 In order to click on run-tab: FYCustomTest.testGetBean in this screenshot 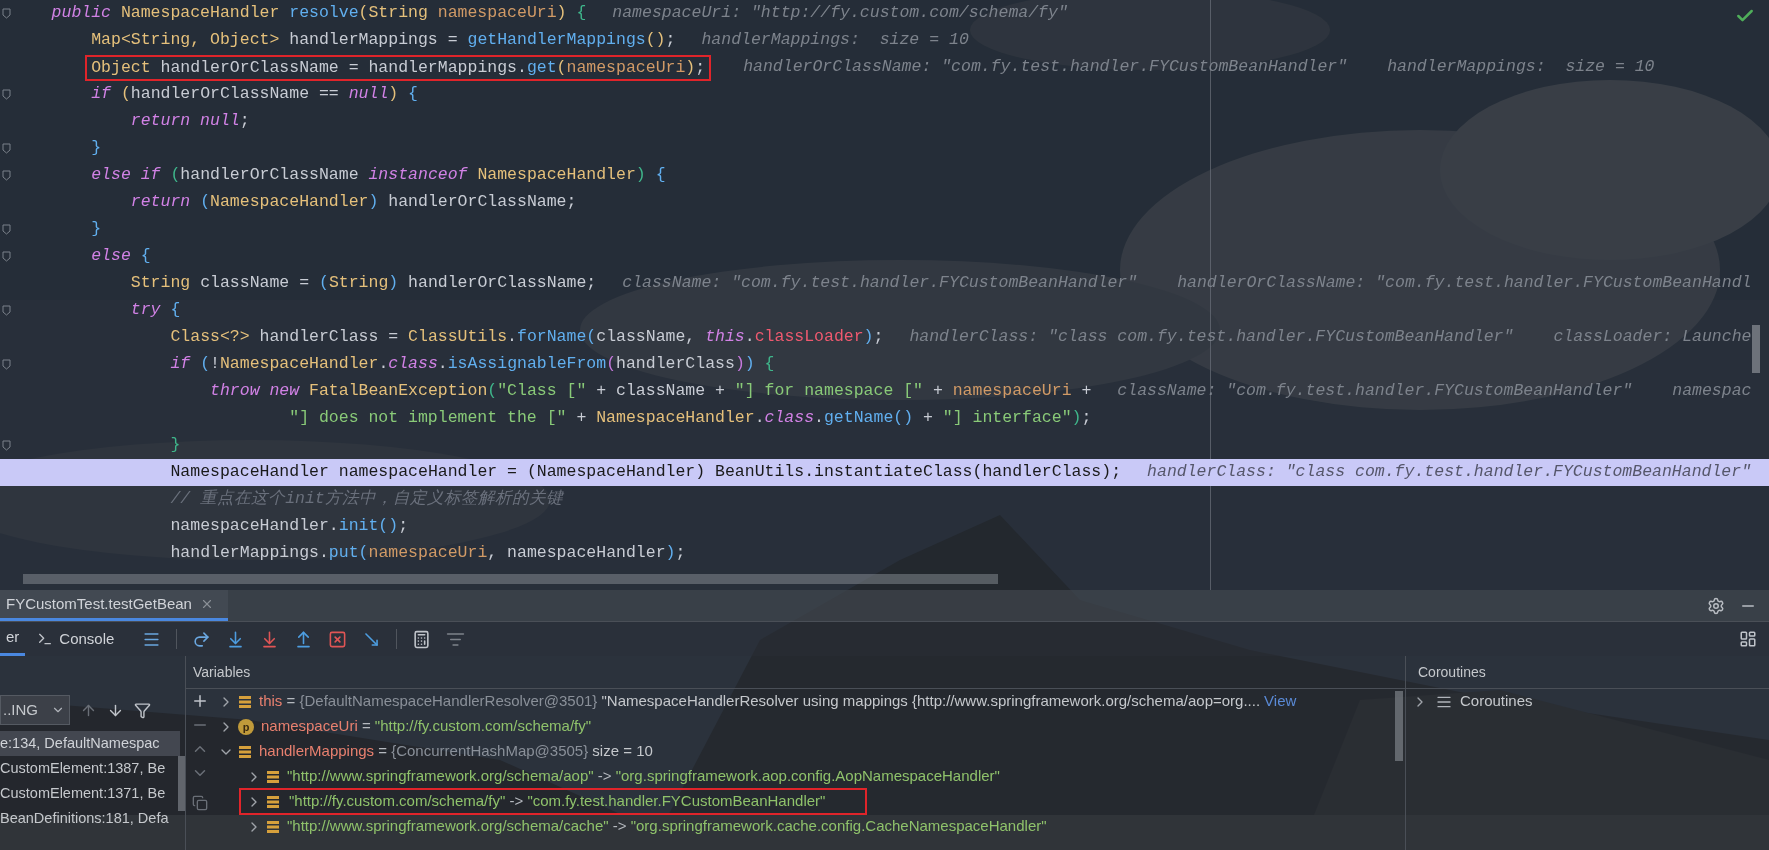, I will do `click(114, 605)`.